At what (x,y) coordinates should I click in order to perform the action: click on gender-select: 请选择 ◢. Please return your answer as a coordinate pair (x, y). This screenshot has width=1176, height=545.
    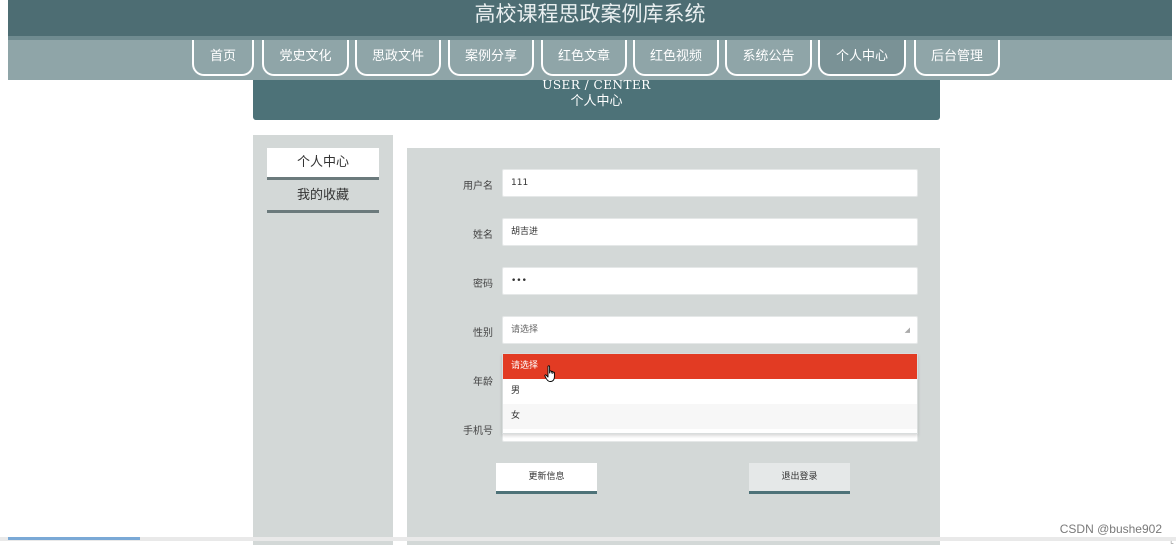
    Looking at the image, I should click on (710, 330).